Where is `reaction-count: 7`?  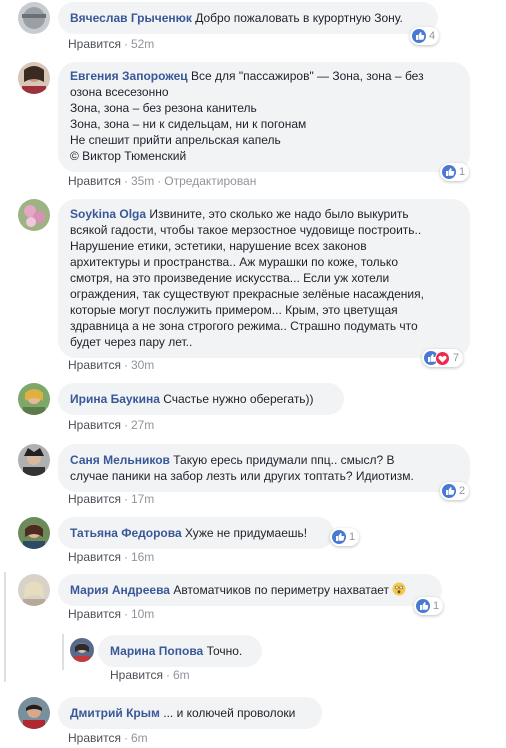
reaction-count: 7 is located at coordinates (443, 358).